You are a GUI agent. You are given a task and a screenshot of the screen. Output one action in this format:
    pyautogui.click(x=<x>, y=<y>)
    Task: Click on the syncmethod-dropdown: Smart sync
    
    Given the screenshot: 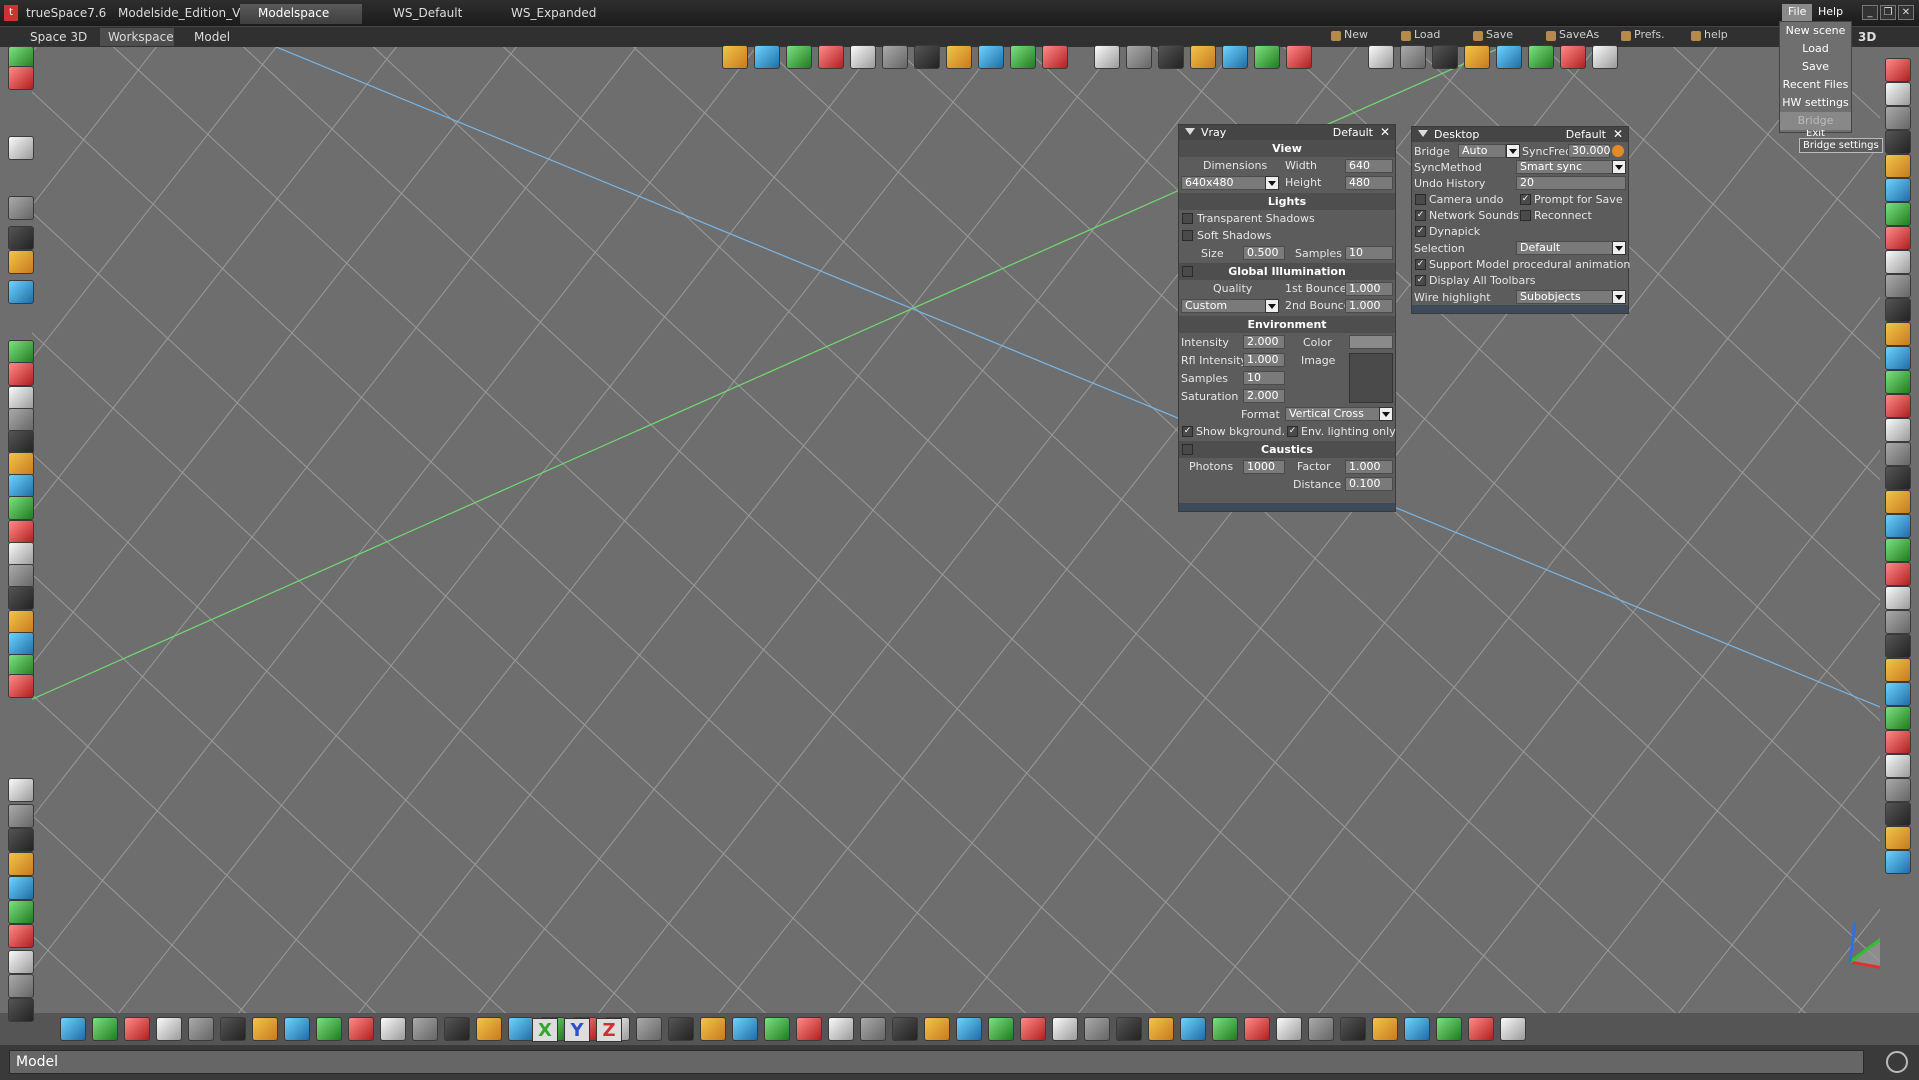 What is the action you would take?
    pyautogui.click(x=1571, y=167)
    